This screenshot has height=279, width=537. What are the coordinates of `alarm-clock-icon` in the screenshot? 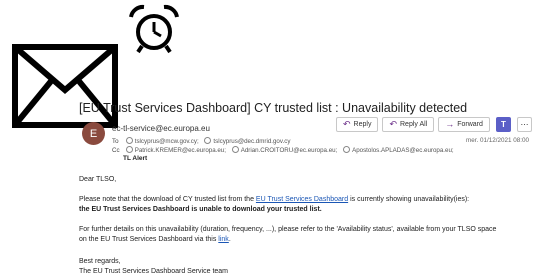 It's located at (154, 29).